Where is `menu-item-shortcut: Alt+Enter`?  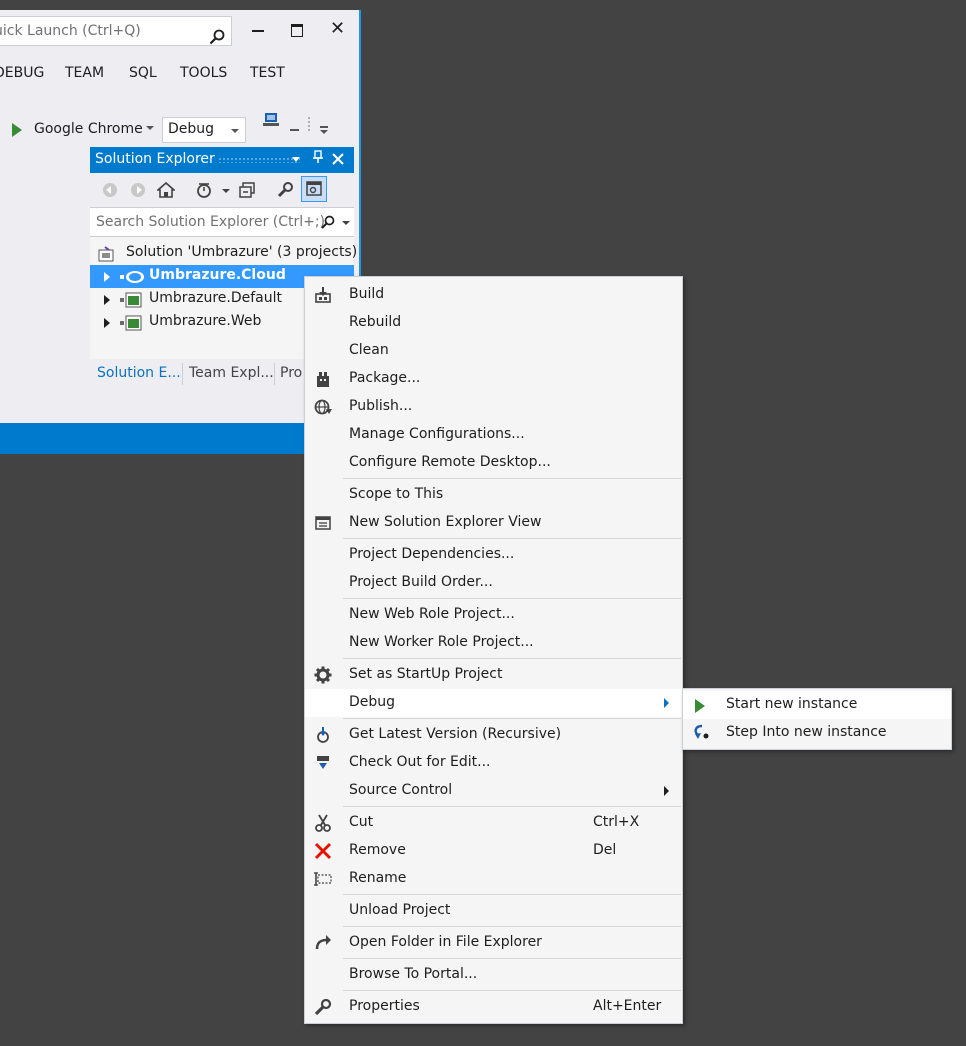
menu-item-shortcut: Alt+Enter is located at coordinates (627, 1006).